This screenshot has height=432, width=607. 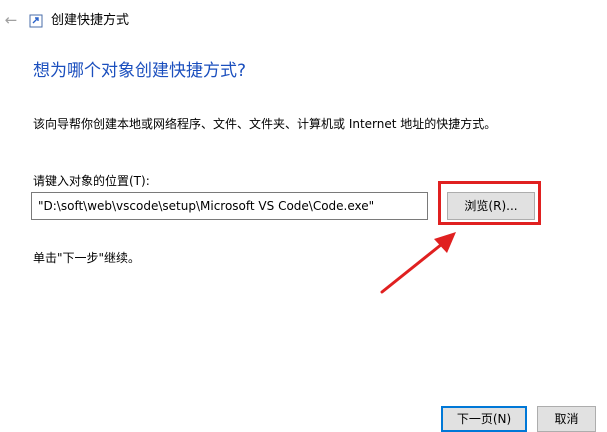 What do you see at coordinates (87, 258) in the screenshot?
I see `continue-hint: 单击"下一步"继续。` at bounding box center [87, 258].